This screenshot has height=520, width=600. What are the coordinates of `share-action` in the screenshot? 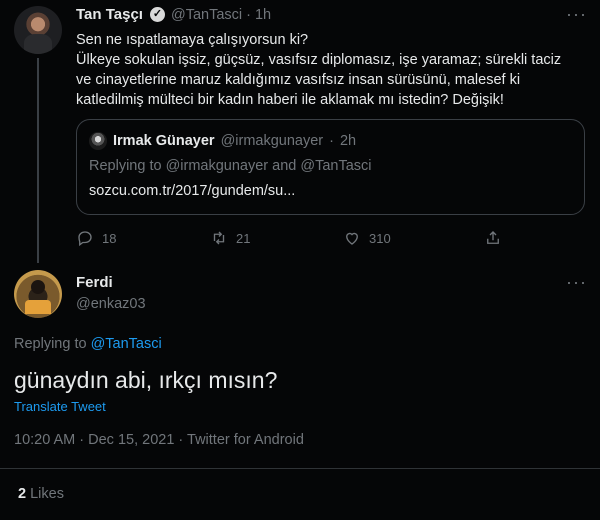 It's located at (493, 238).